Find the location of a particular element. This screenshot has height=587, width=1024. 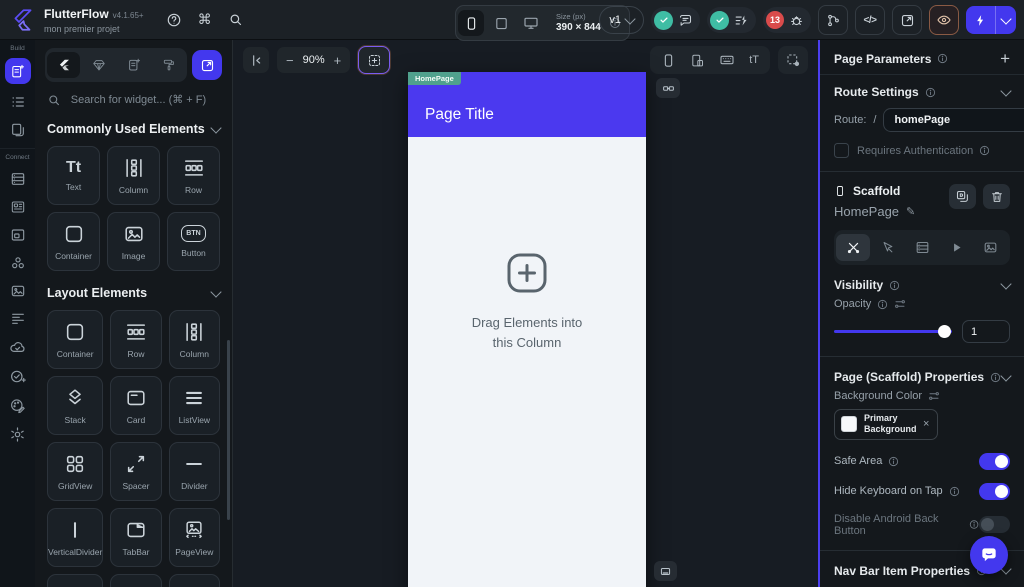

canvas-frame-button is located at coordinates (665, 571).